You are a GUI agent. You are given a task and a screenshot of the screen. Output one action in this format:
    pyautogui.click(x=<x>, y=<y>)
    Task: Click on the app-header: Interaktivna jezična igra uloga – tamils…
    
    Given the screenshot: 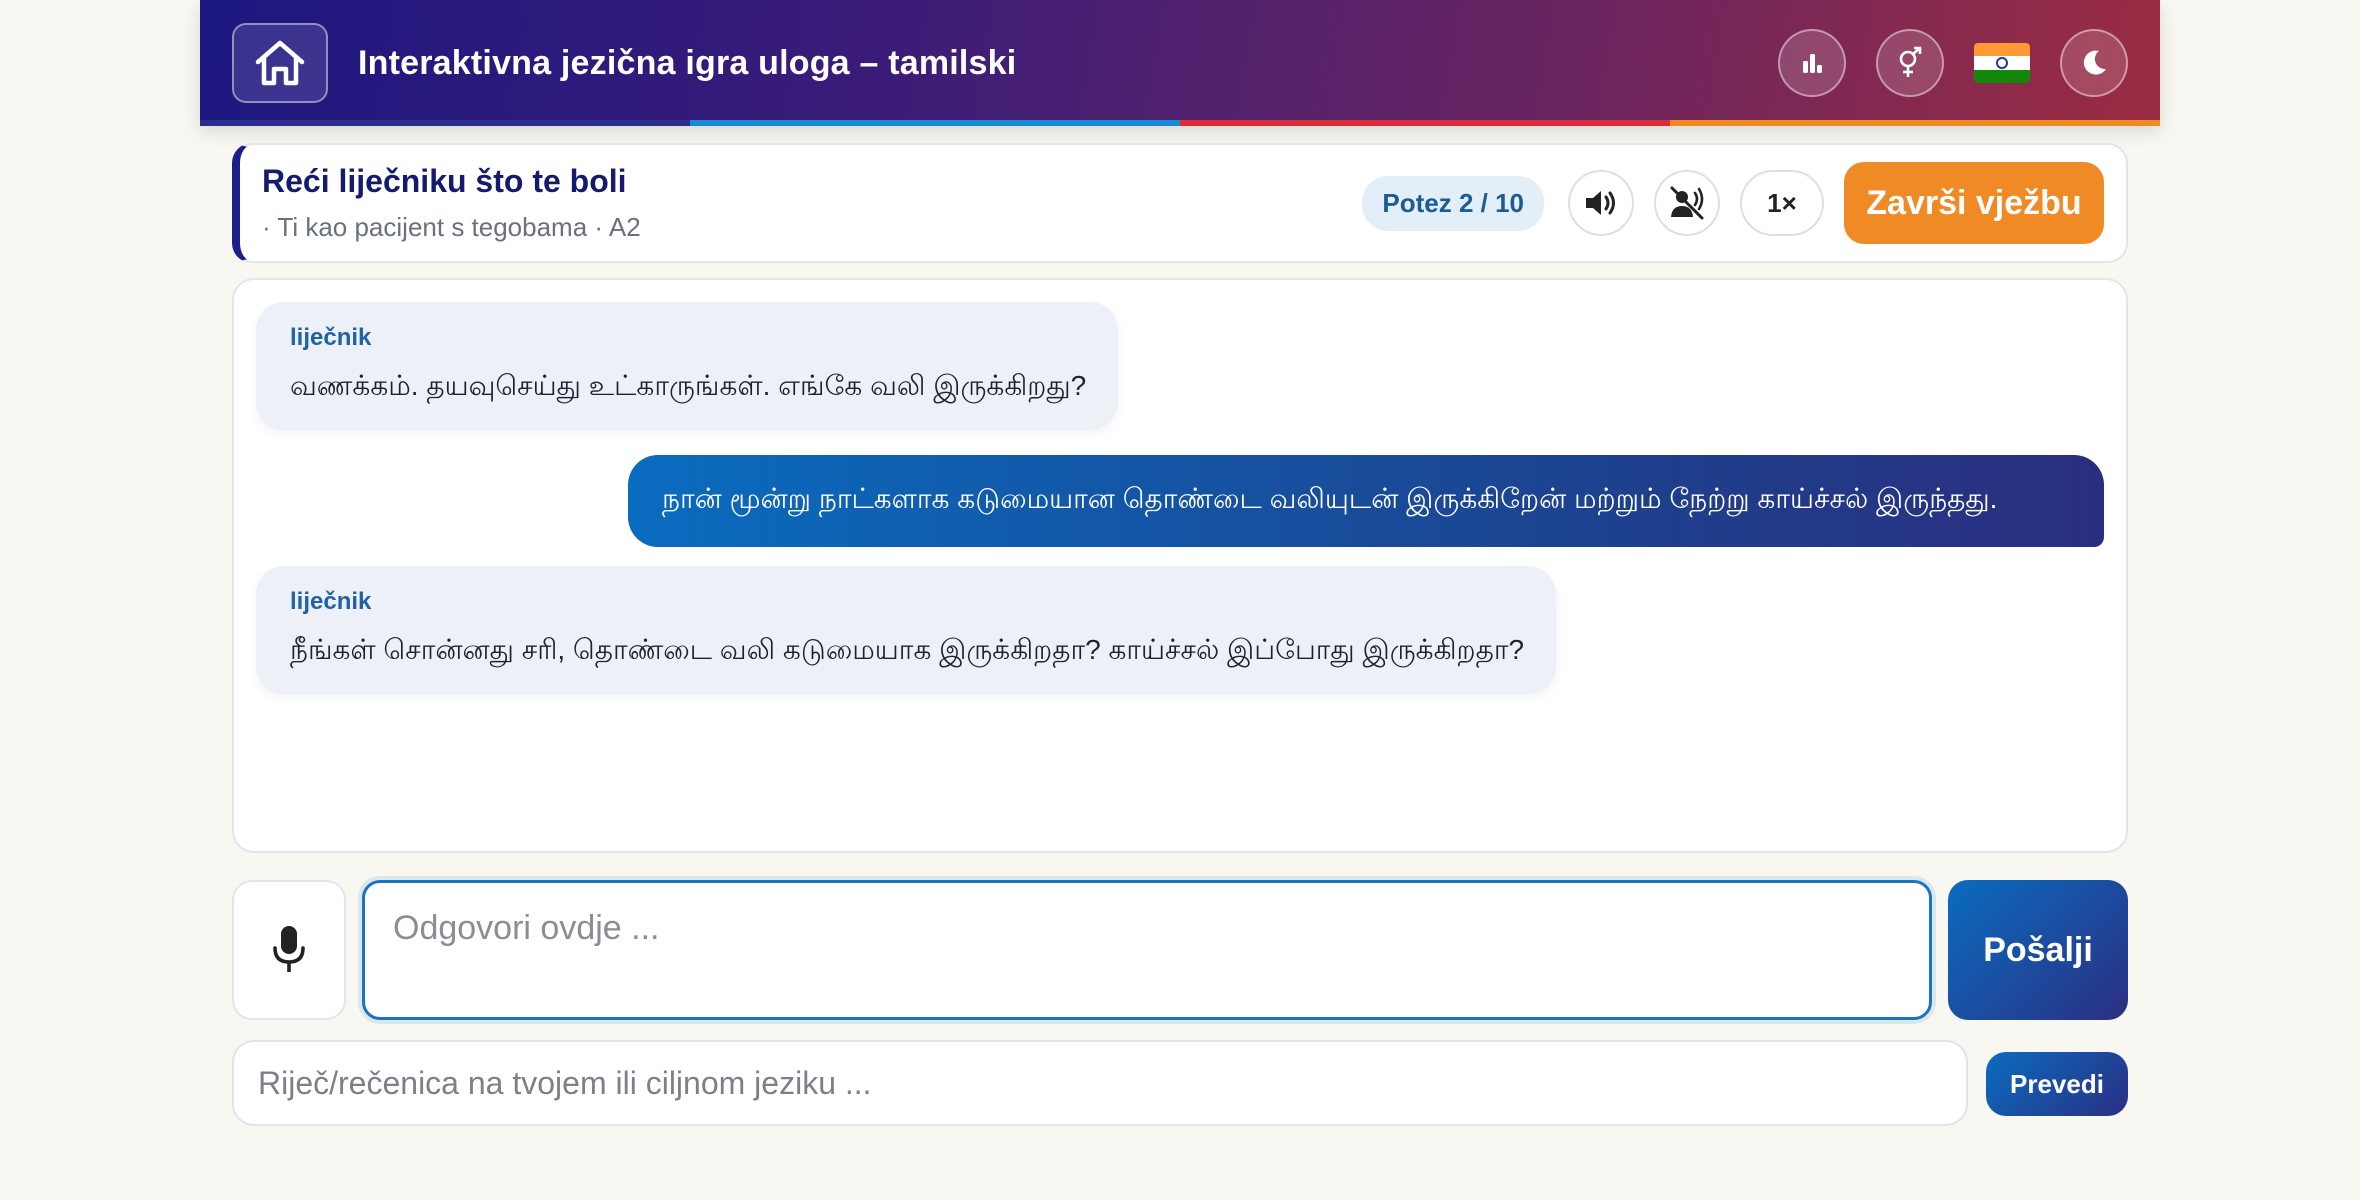 What is the action you would take?
    pyautogui.click(x=1180, y=63)
    